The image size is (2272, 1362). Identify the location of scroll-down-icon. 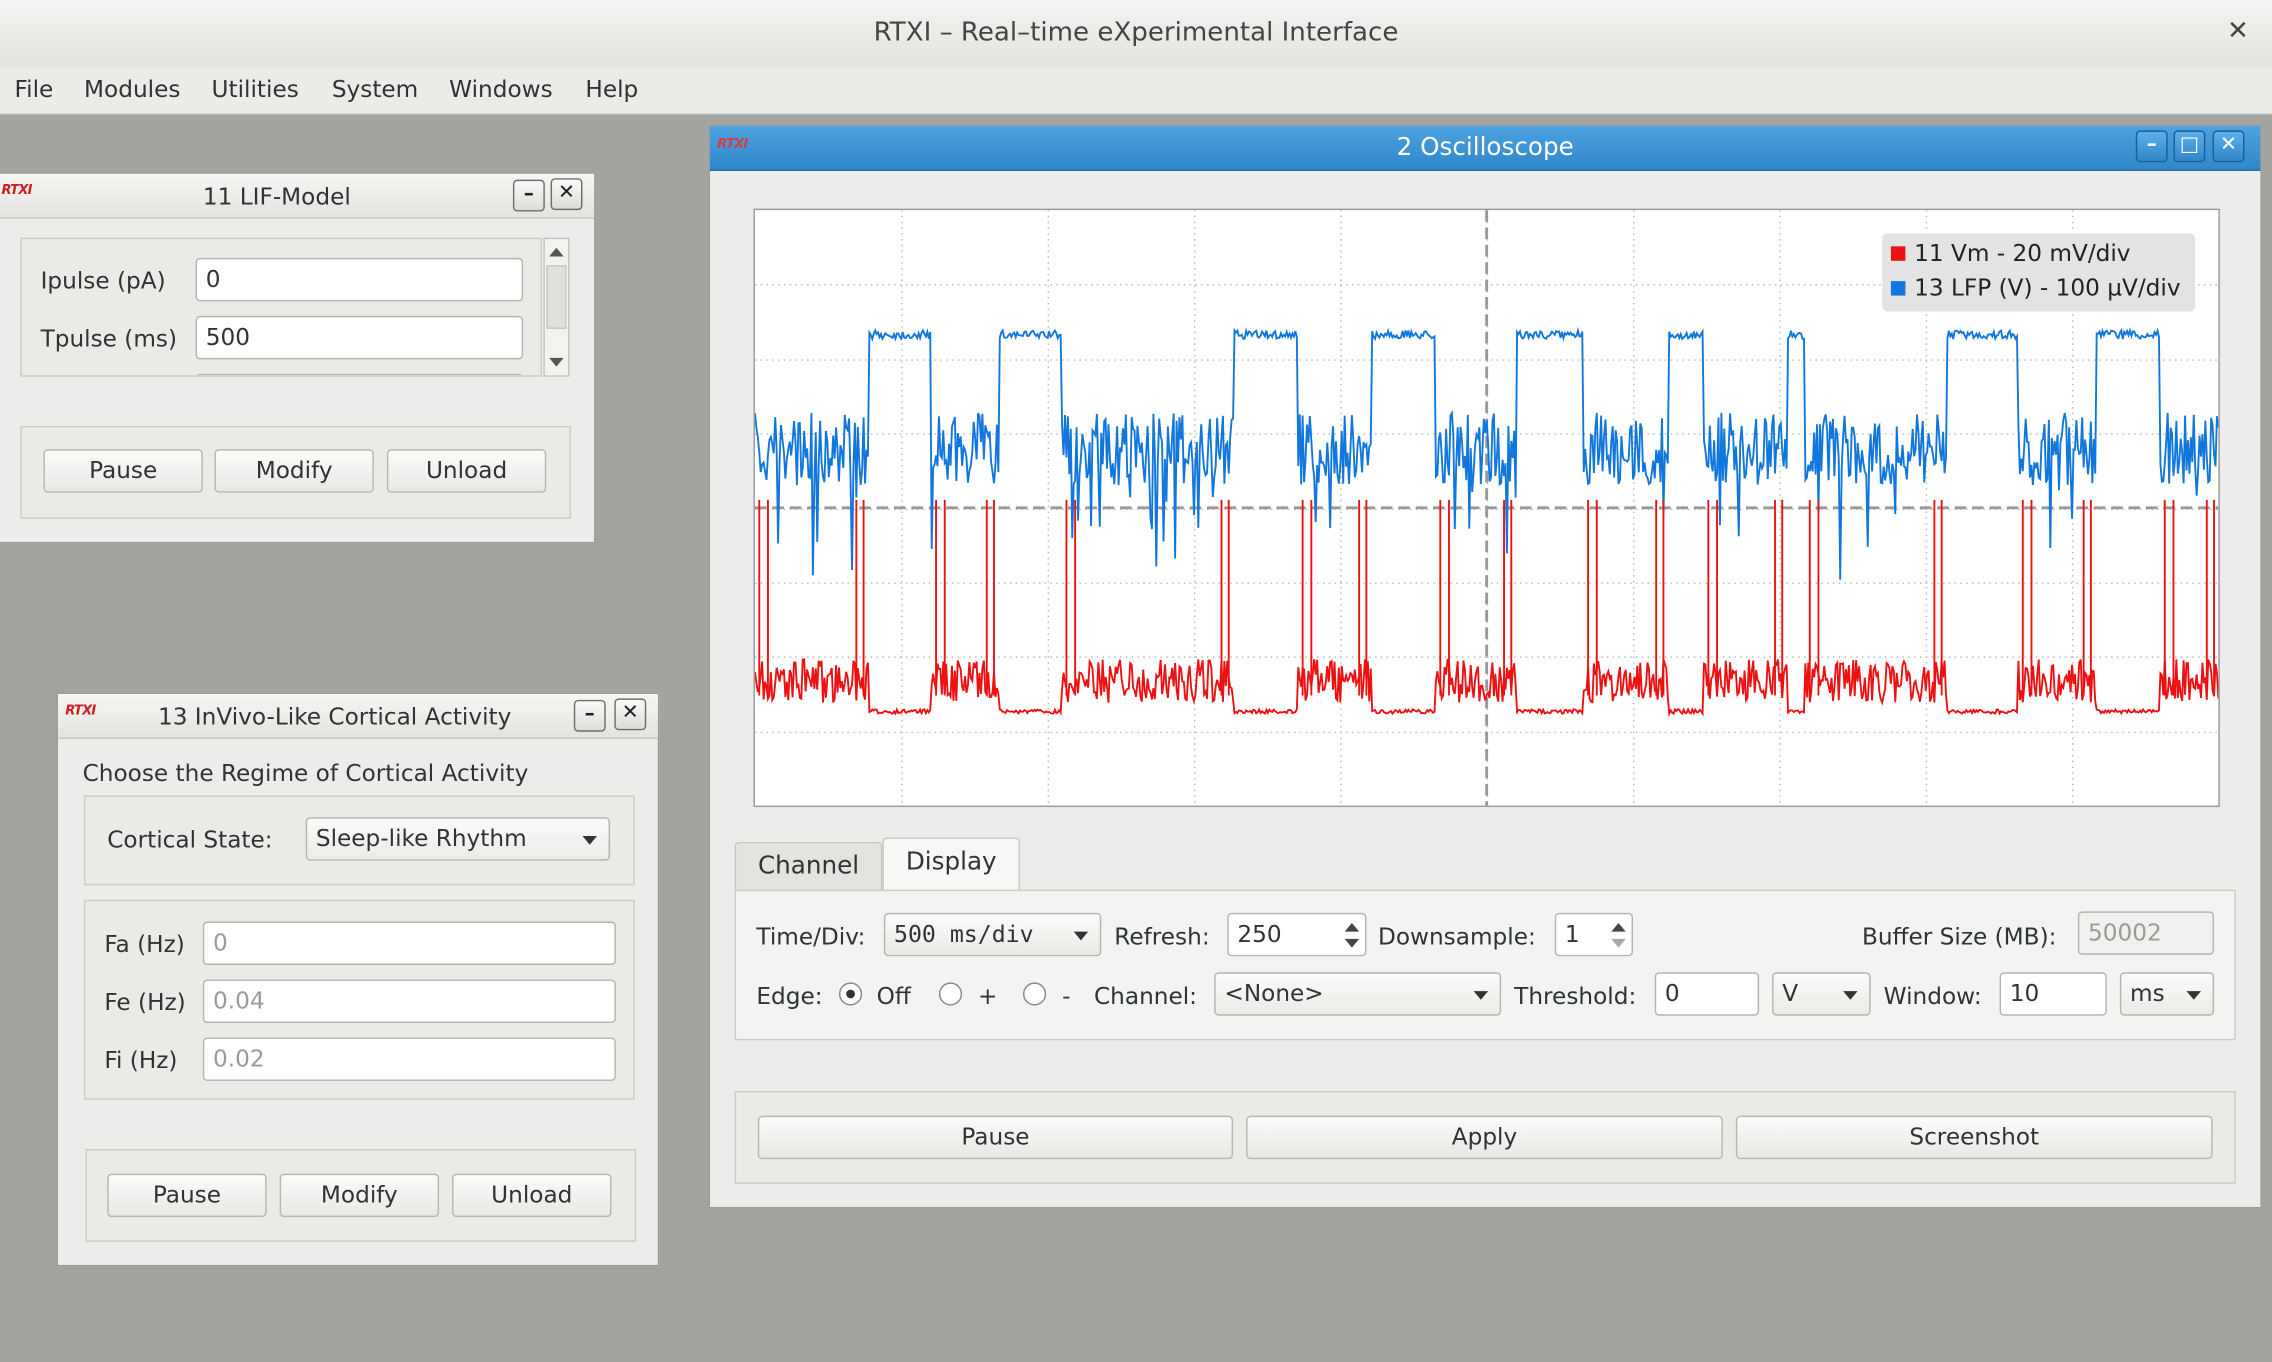
(556, 362).